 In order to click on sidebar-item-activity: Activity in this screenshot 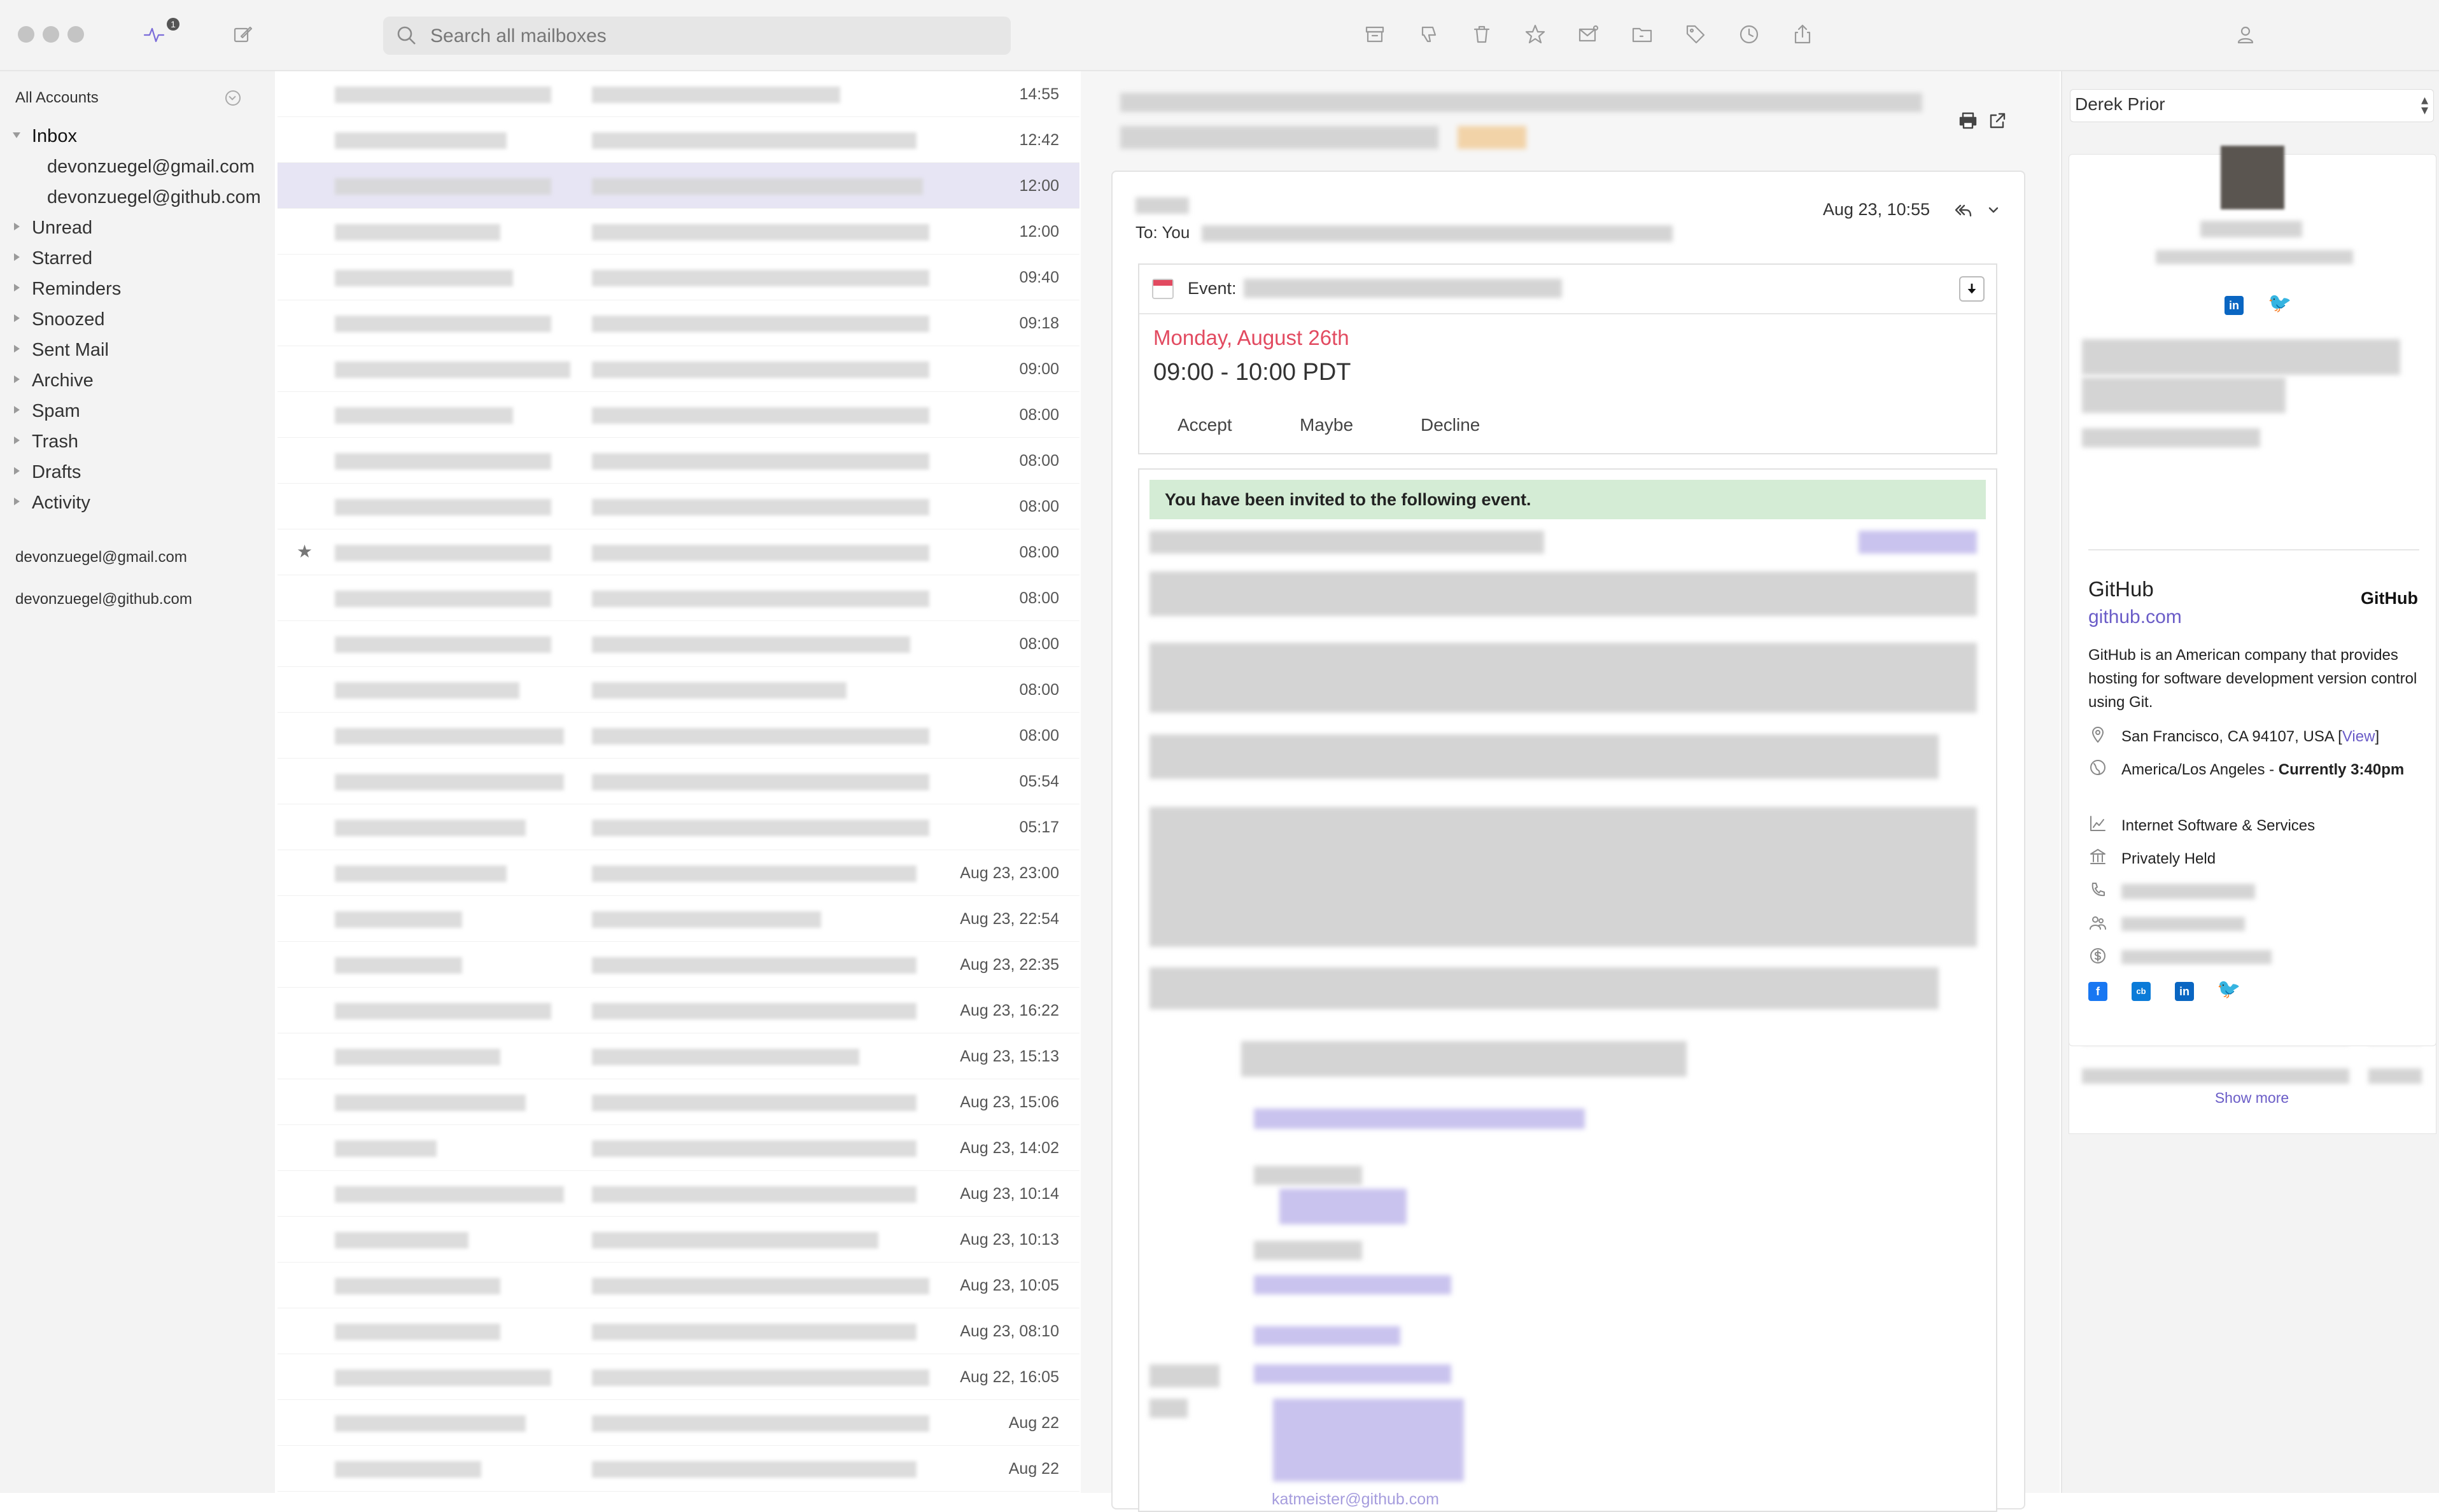, I will do `click(137, 503)`.